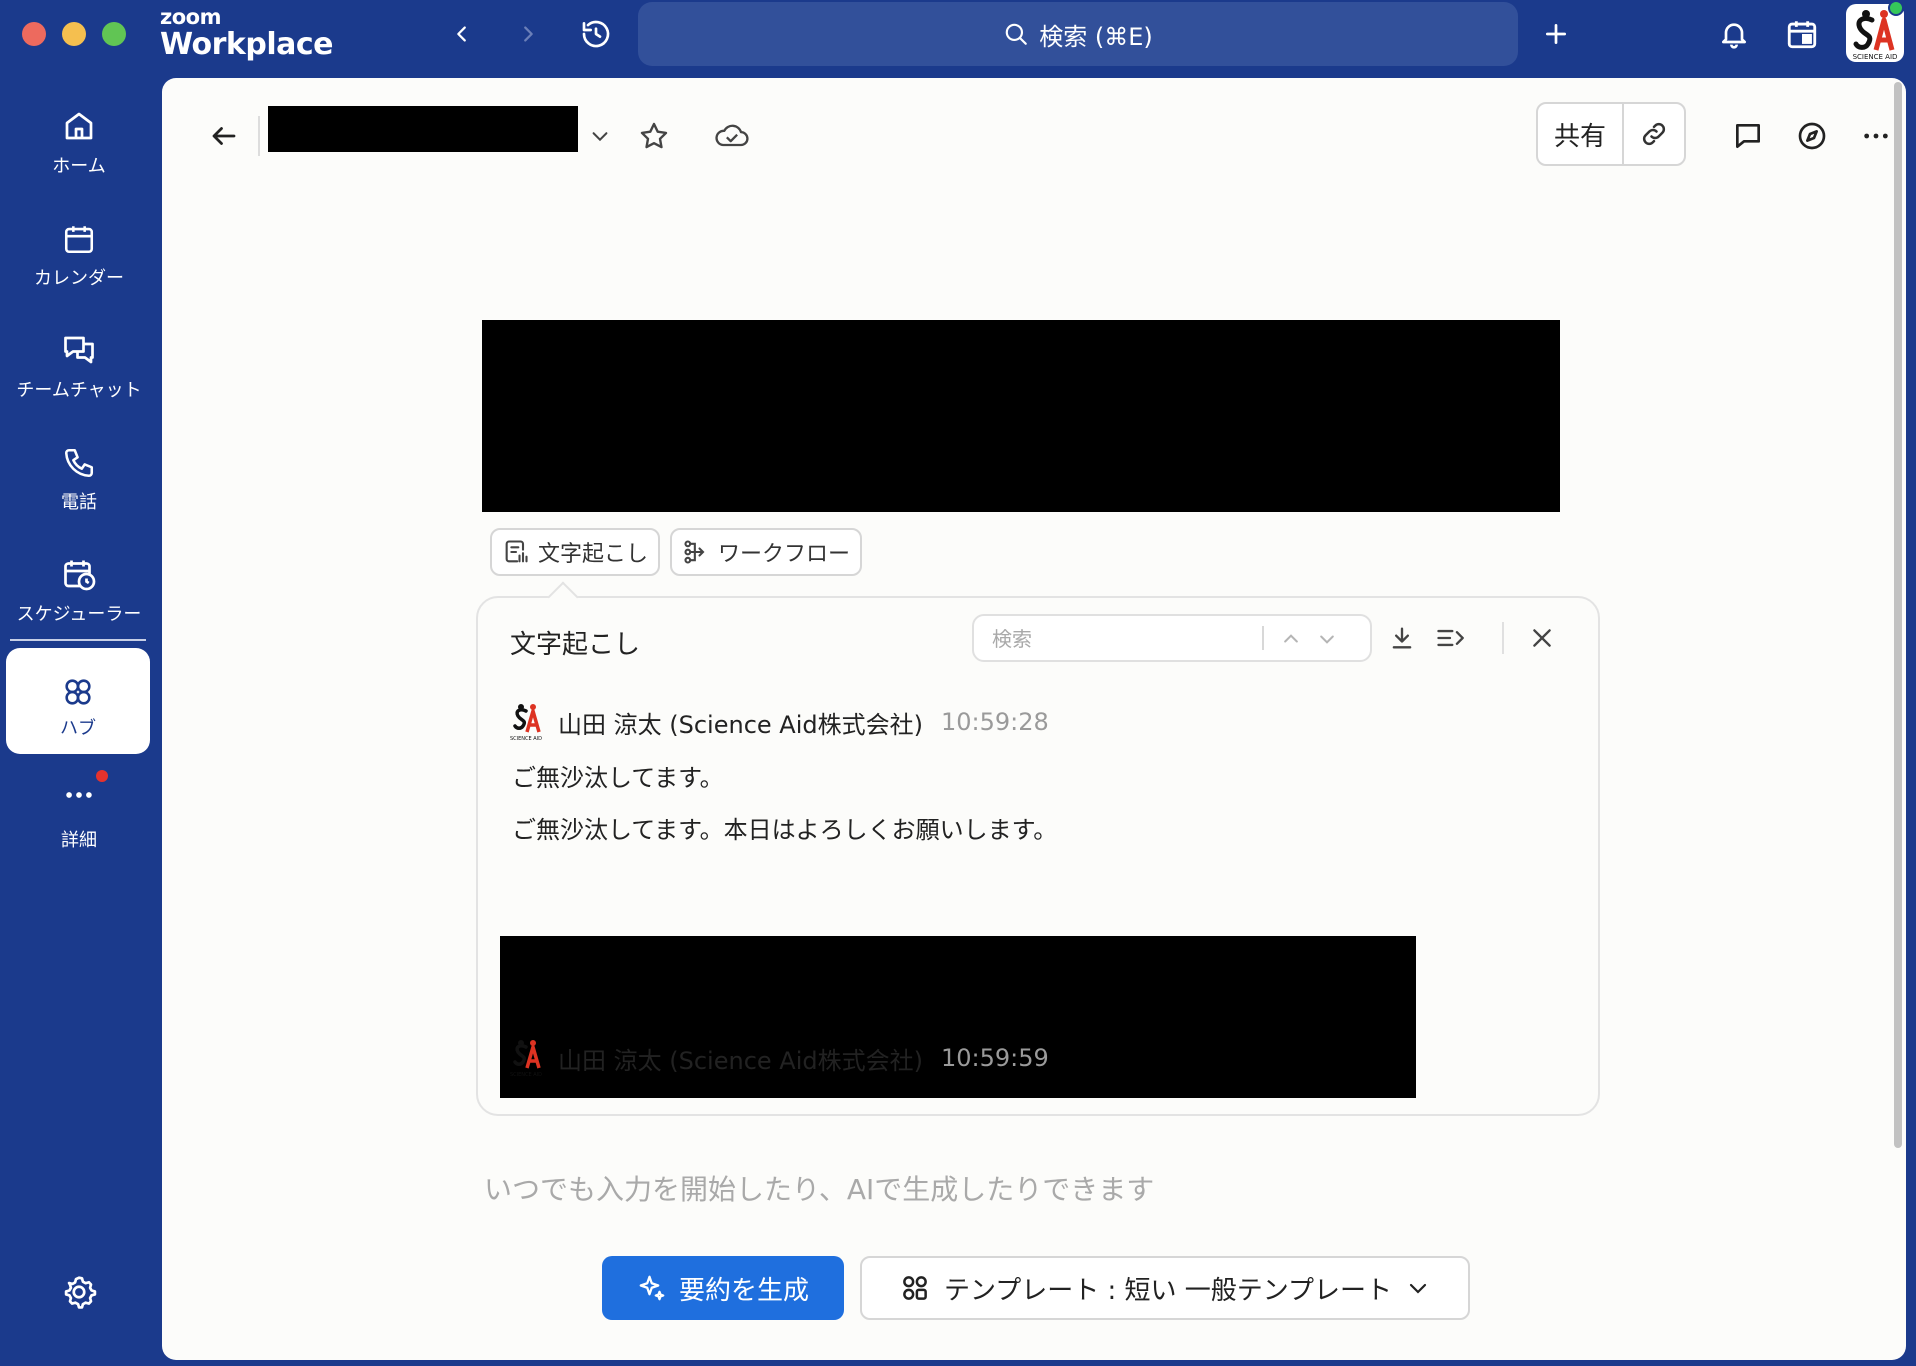 This screenshot has width=1916, height=1366. I want to click on scrollbar, so click(1898, 615).